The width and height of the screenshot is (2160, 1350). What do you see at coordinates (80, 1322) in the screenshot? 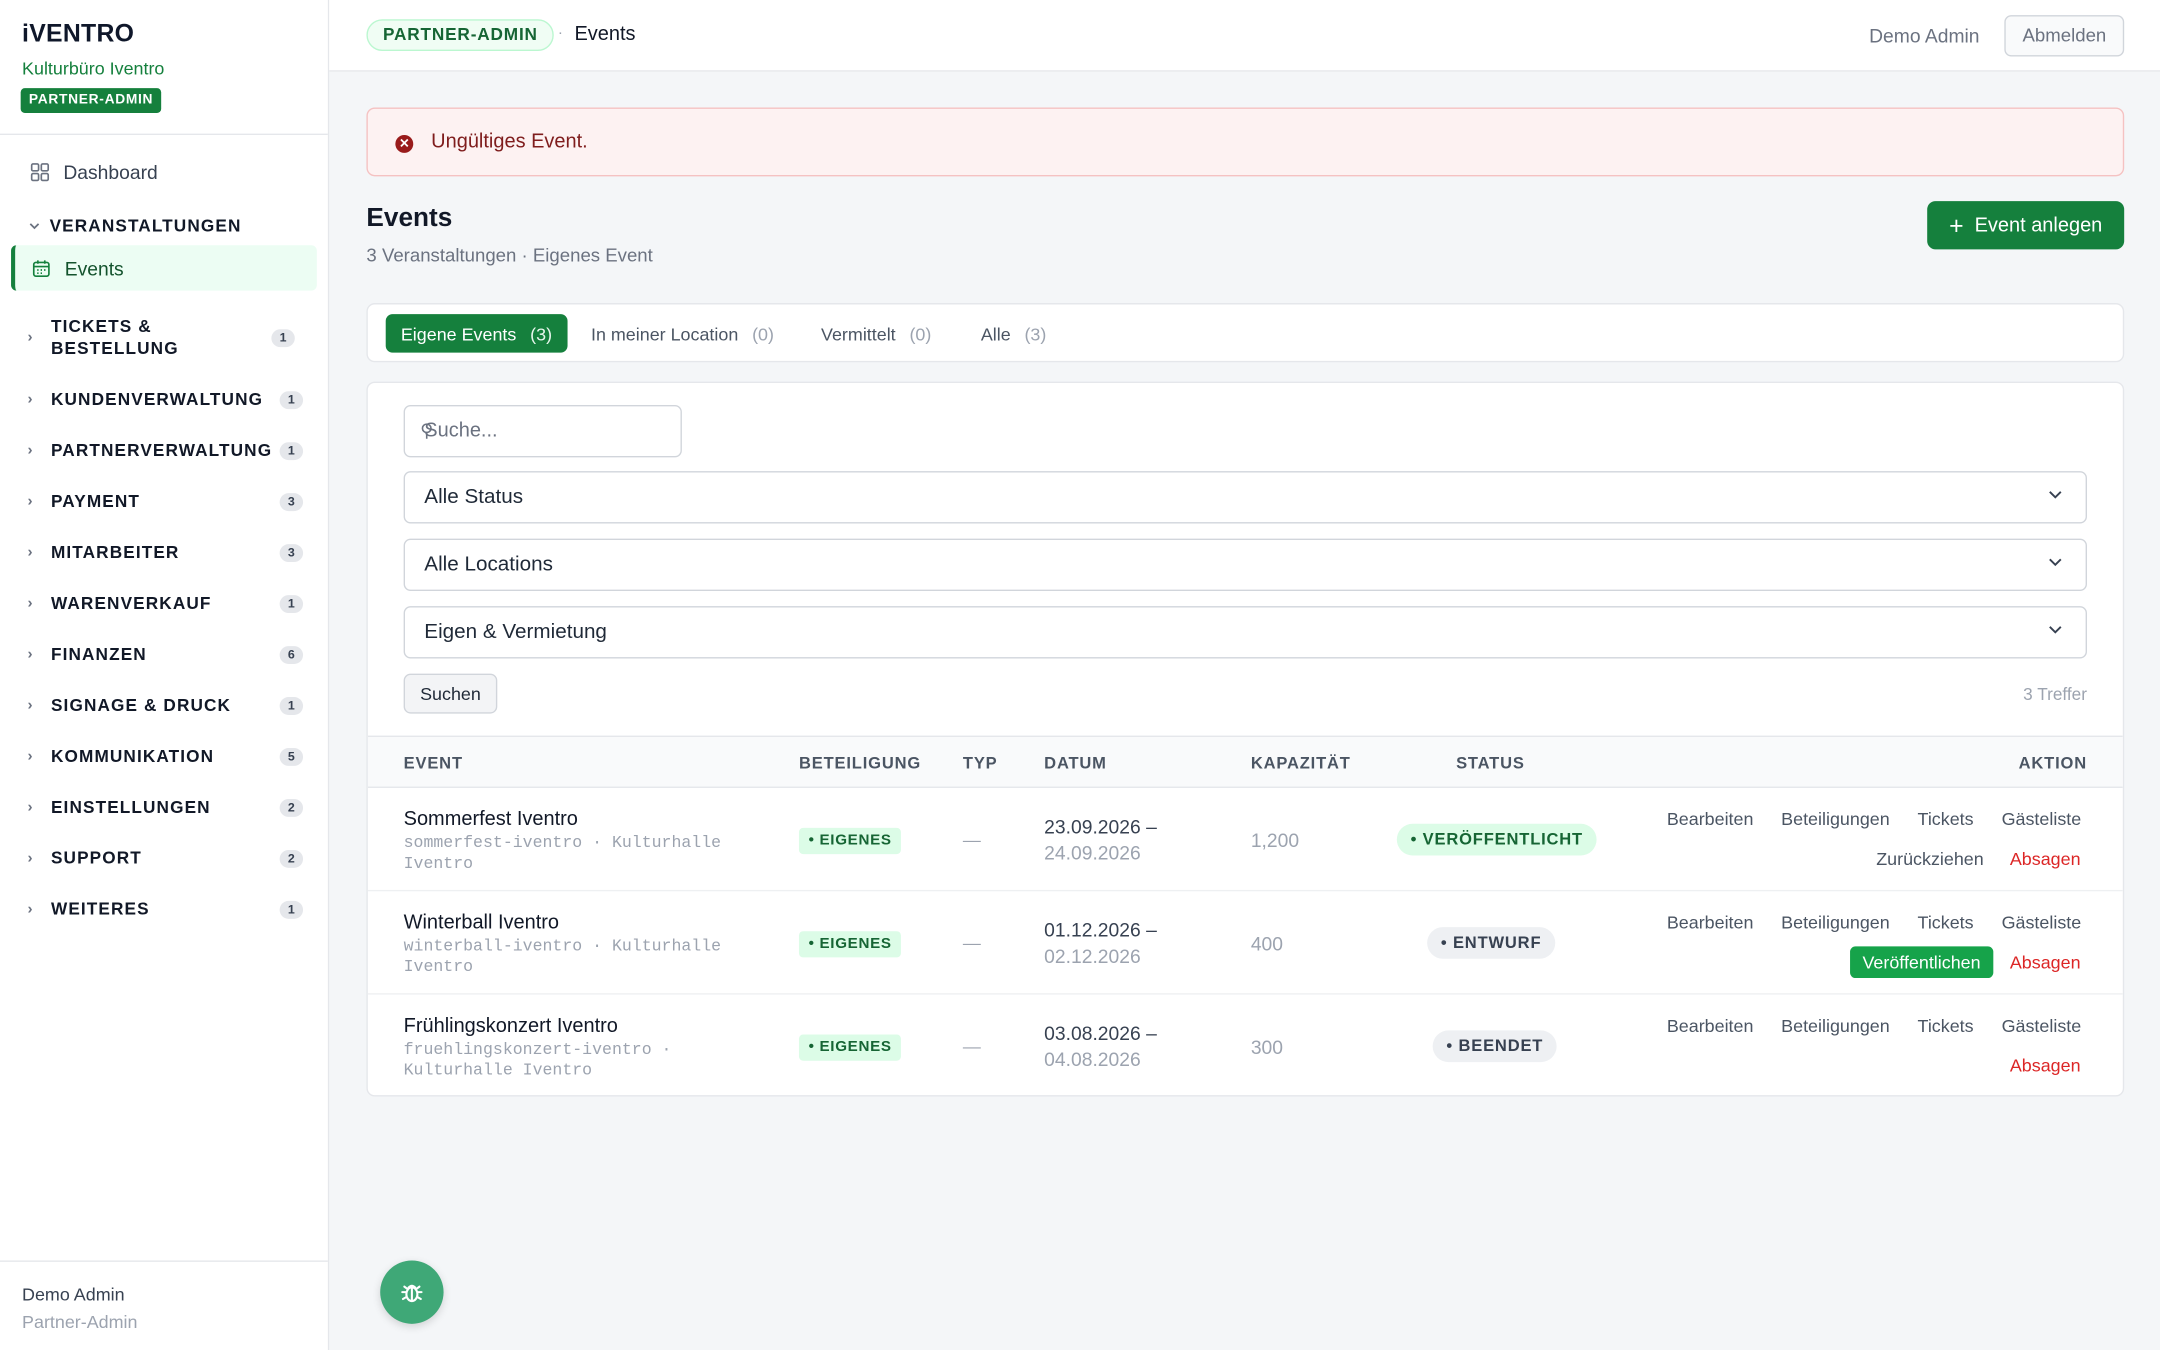
I see `sidebar-user-role: Partner-Admin` at bounding box center [80, 1322].